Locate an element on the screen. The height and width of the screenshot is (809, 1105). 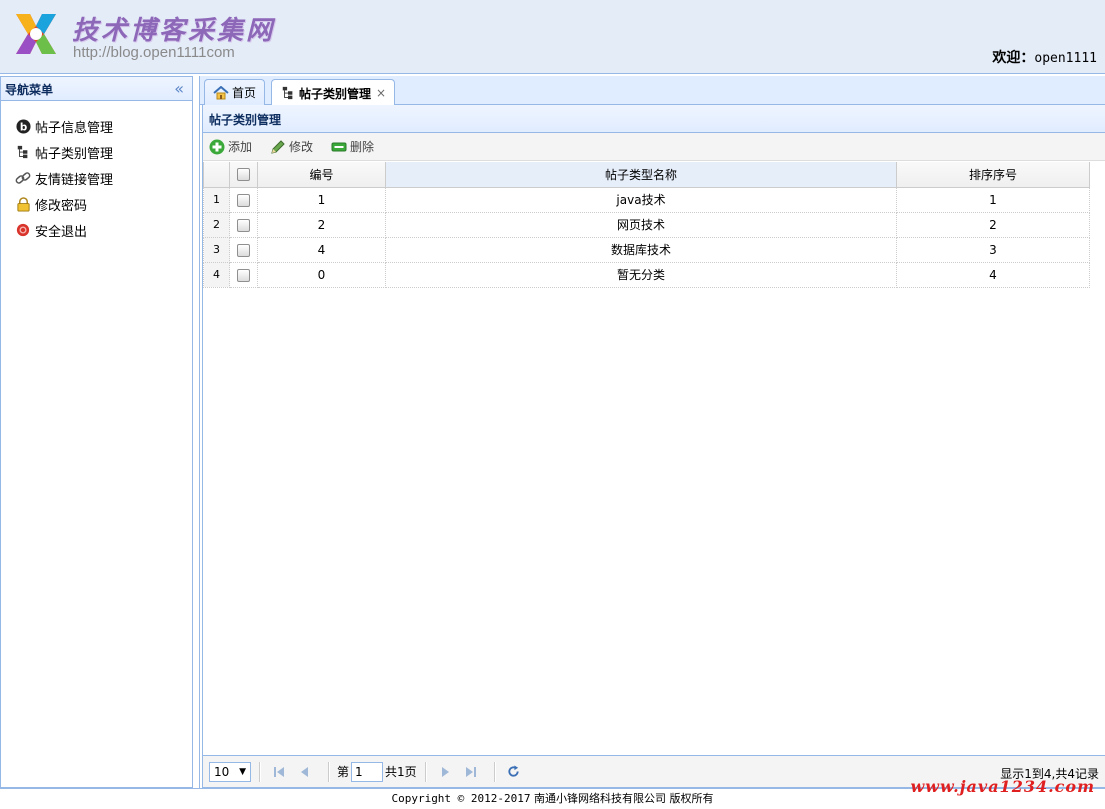
prev-page-button is located at coordinates (305, 772).